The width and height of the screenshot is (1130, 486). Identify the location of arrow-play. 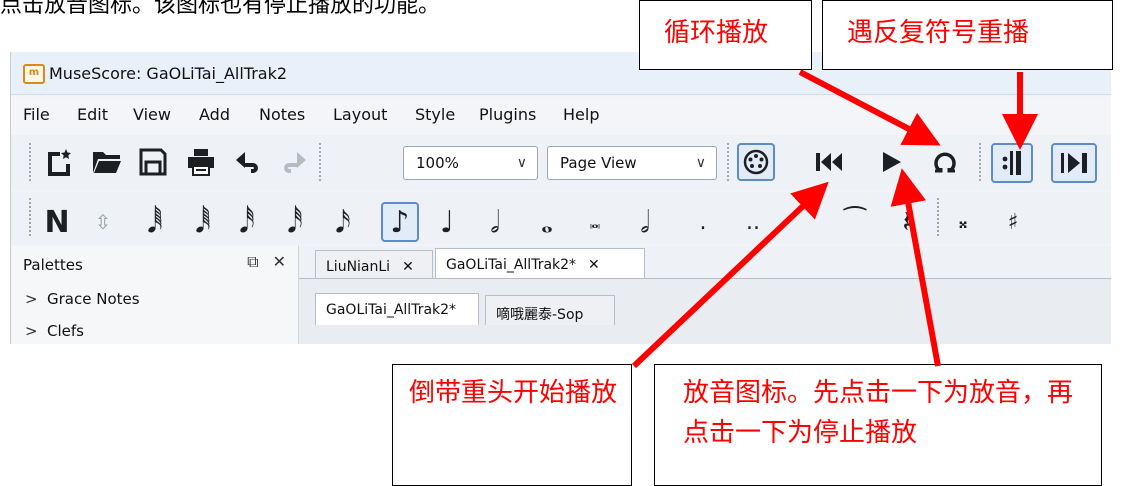
(915, 267).